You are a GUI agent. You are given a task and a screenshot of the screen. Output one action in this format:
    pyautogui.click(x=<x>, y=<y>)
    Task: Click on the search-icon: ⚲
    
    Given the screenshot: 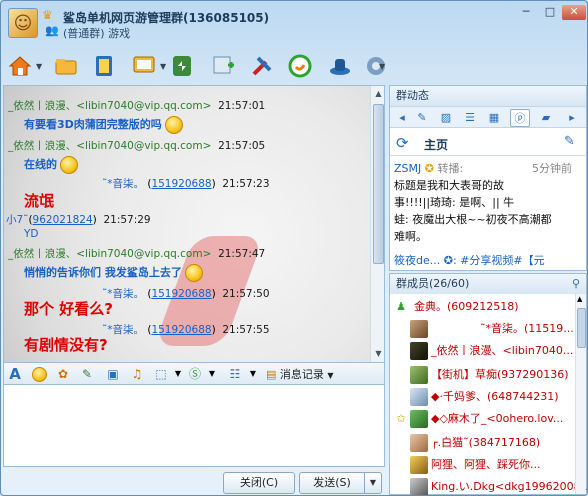 What is the action you would take?
    pyautogui.click(x=576, y=284)
    